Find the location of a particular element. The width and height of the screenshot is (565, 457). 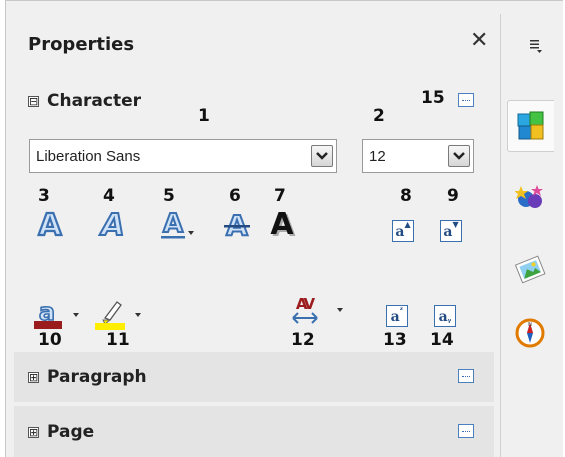

page-section-header: ⊞ Page is located at coordinates (61, 432).